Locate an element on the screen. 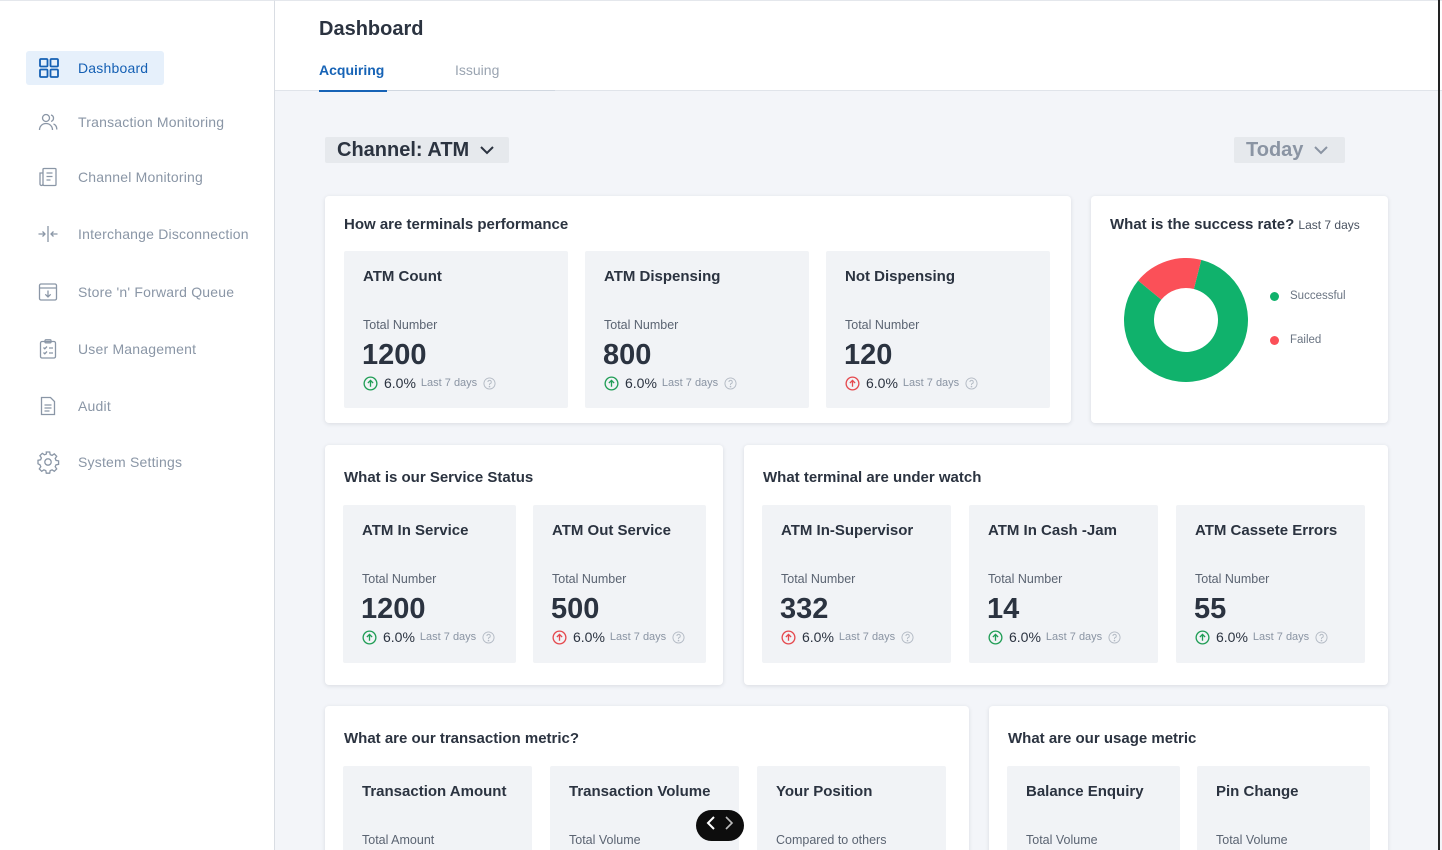 The width and height of the screenshot is (1442, 850). stat-label: Total Volume is located at coordinates (1062, 840).